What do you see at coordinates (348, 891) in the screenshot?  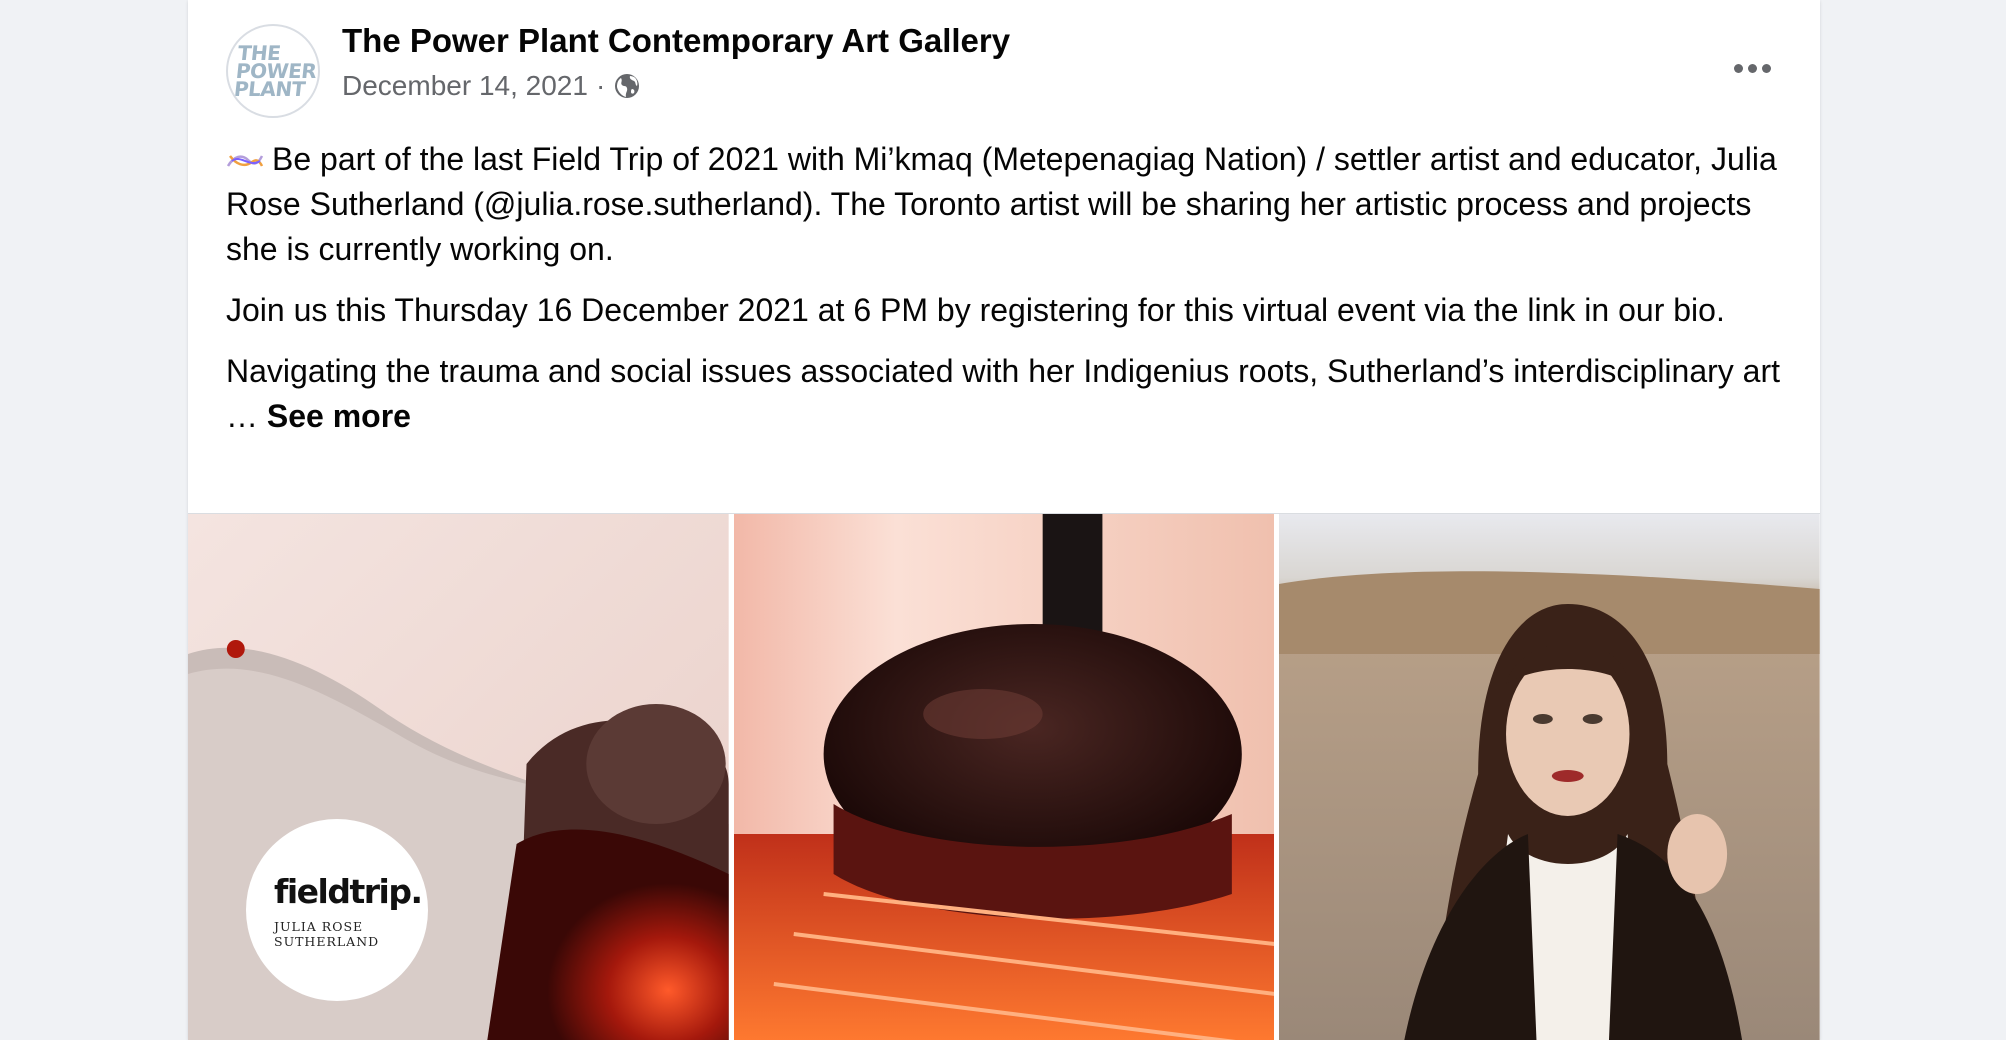 I see `badge-title: fieldtrip.` at bounding box center [348, 891].